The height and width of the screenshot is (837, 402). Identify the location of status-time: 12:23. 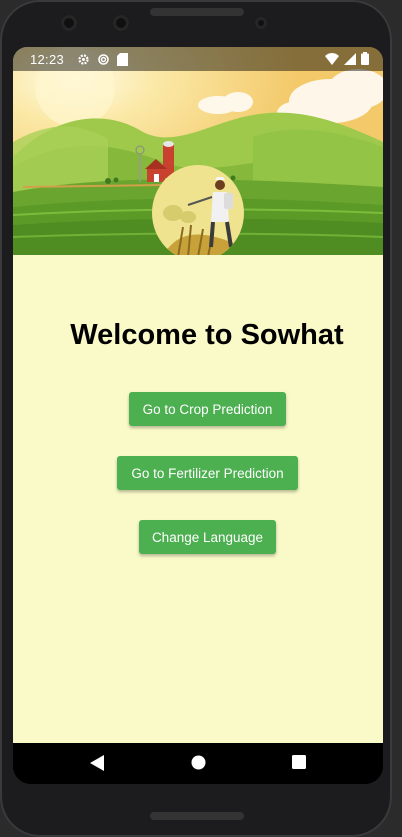
(47, 59).